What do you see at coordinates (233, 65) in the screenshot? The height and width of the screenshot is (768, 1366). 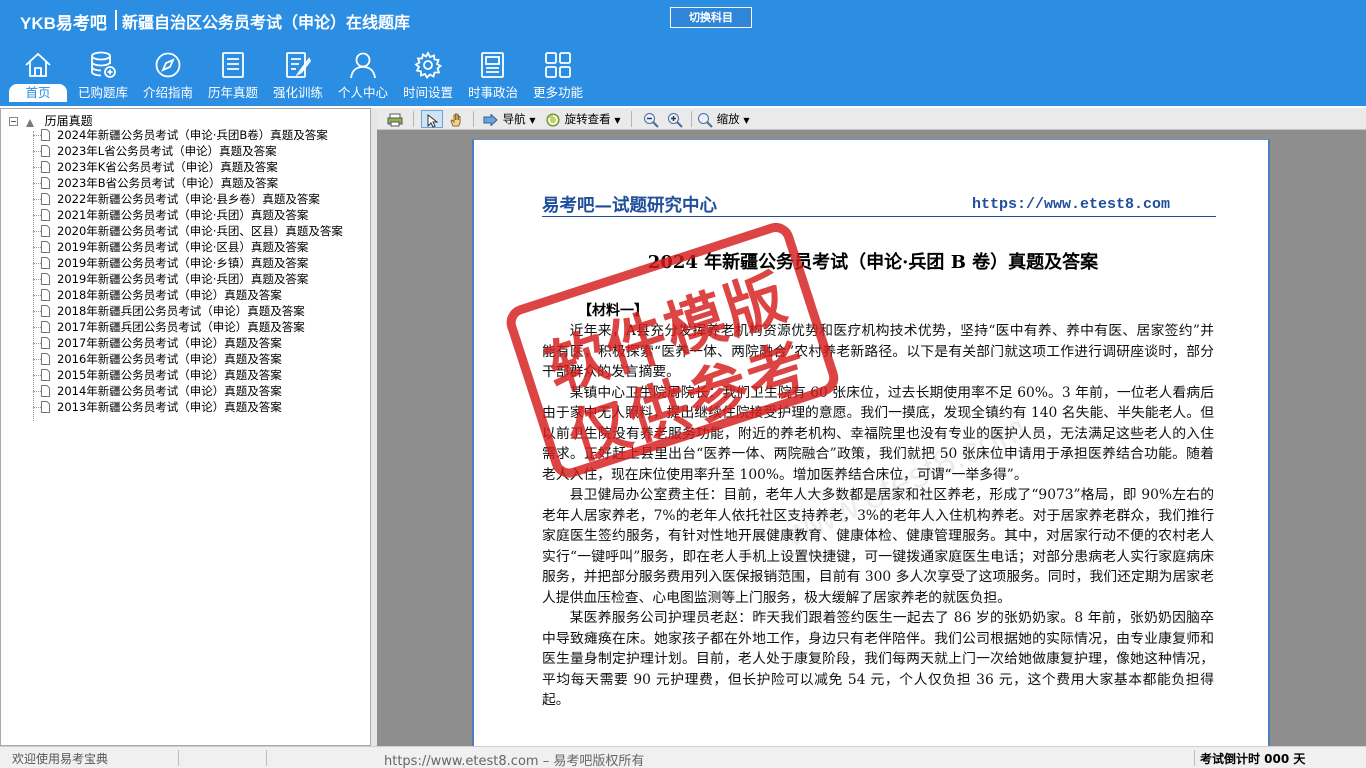 I see `document-list-icon` at bounding box center [233, 65].